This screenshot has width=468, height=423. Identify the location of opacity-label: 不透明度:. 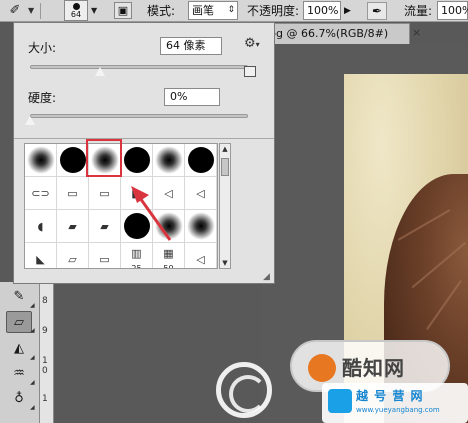
(273, 11).